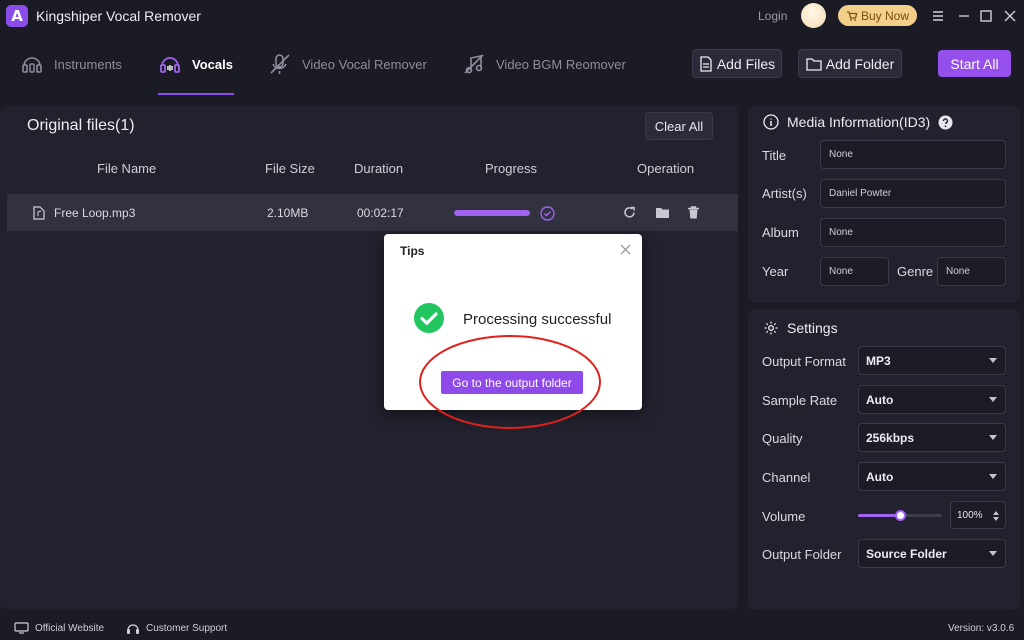 The height and width of the screenshot is (640, 1024). Describe the element at coordinates (212, 64) in the screenshot. I see `tab-vocals-label: Vocals` at that location.